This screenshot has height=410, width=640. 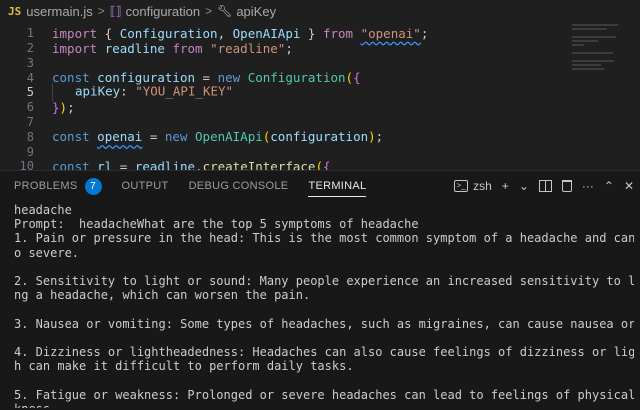 I want to click on symbol-variable-icon: ⟦⟧, so click(x=115, y=11).